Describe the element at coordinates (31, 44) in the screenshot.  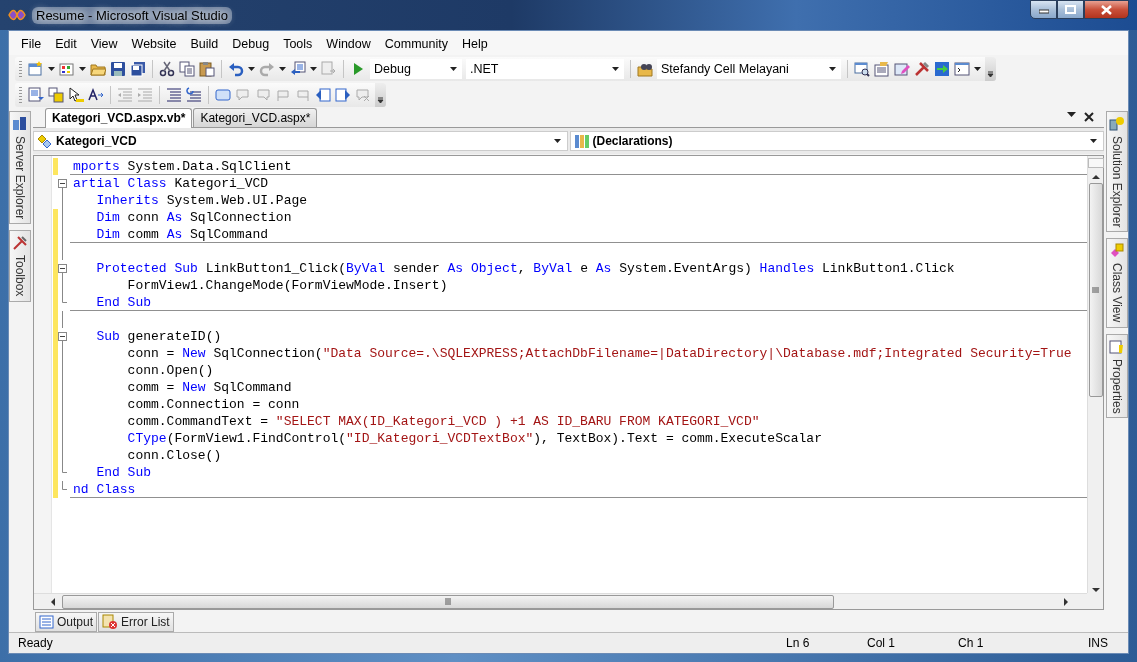
I see `menu-item: File` at that location.